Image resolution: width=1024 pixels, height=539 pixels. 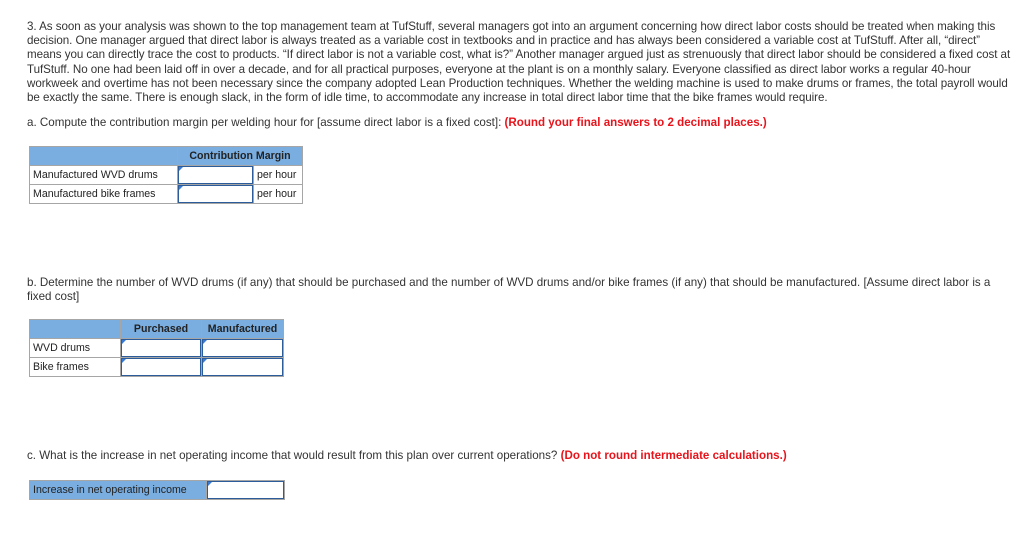 I want to click on increase-noi-input, so click(x=245, y=490).